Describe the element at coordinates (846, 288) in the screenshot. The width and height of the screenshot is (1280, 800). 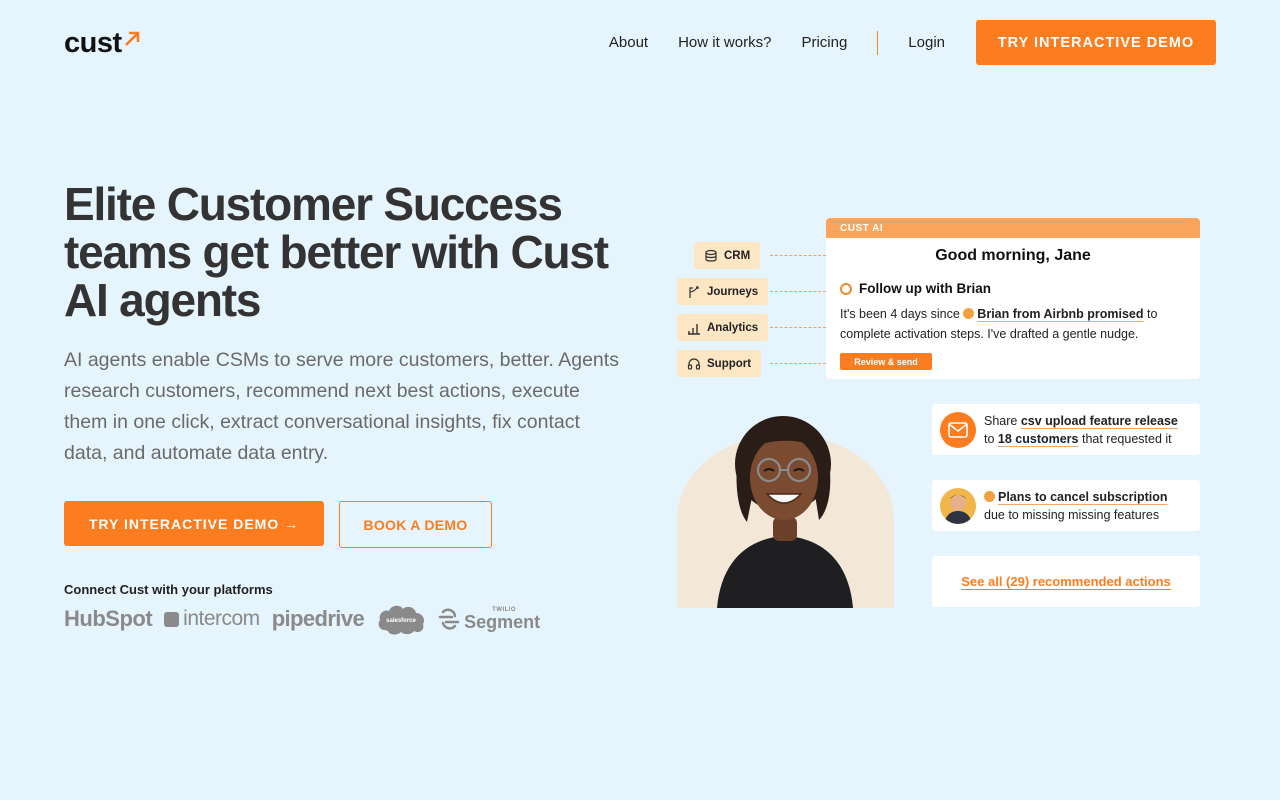
I see `status-ring-icon` at that location.